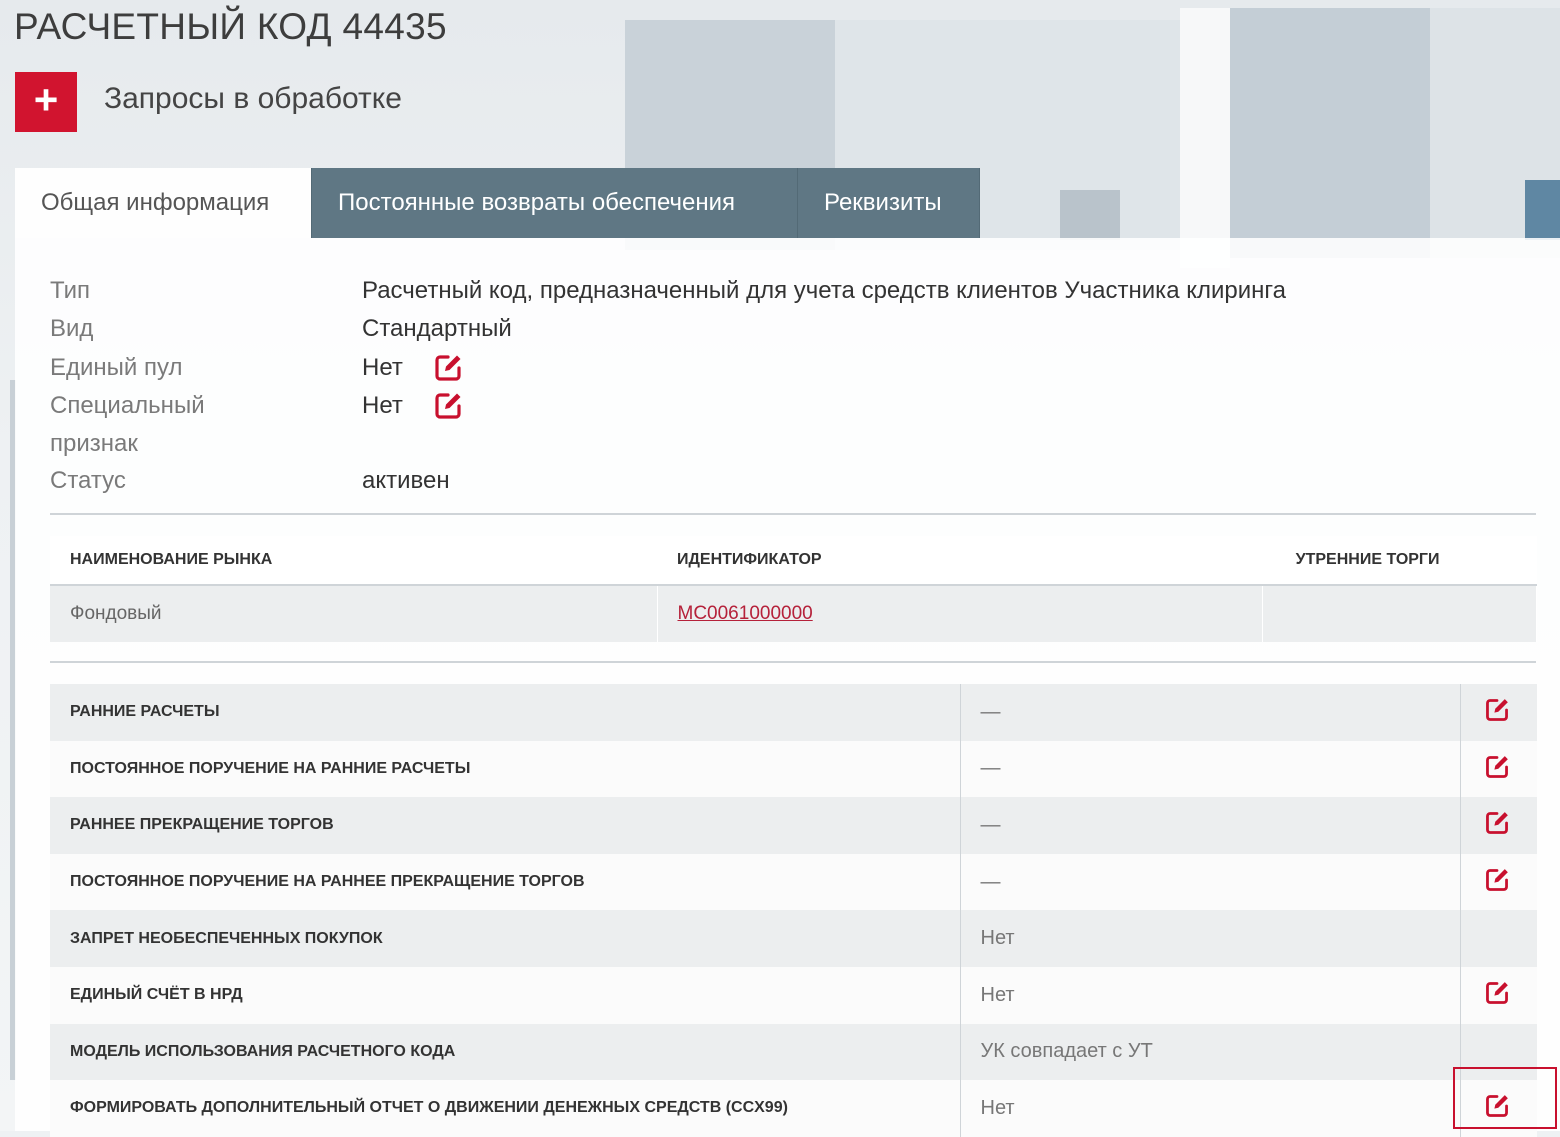  What do you see at coordinates (505, 995) in the screenshot?
I see `setting-name: ЕДИНЫЙ СЧЁТ В НРД` at bounding box center [505, 995].